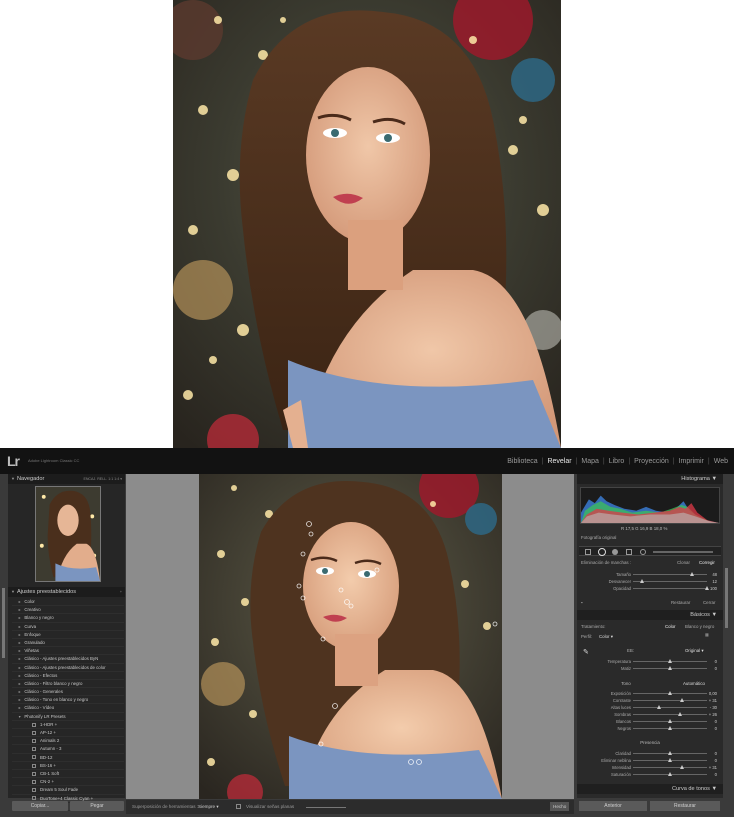 Image resolution: width=734 pixels, height=817 pixels. I want to click on profile-browser-icon: ▦, so click(707, 634).